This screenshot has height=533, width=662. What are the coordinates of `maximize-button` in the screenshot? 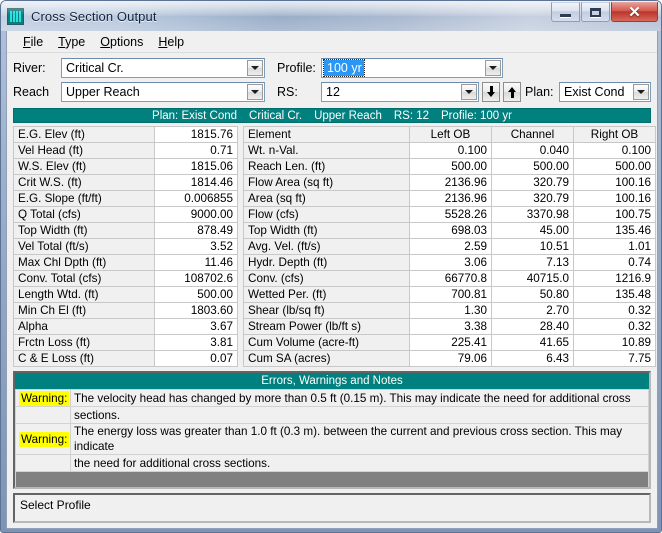 It's located at (595, 12).